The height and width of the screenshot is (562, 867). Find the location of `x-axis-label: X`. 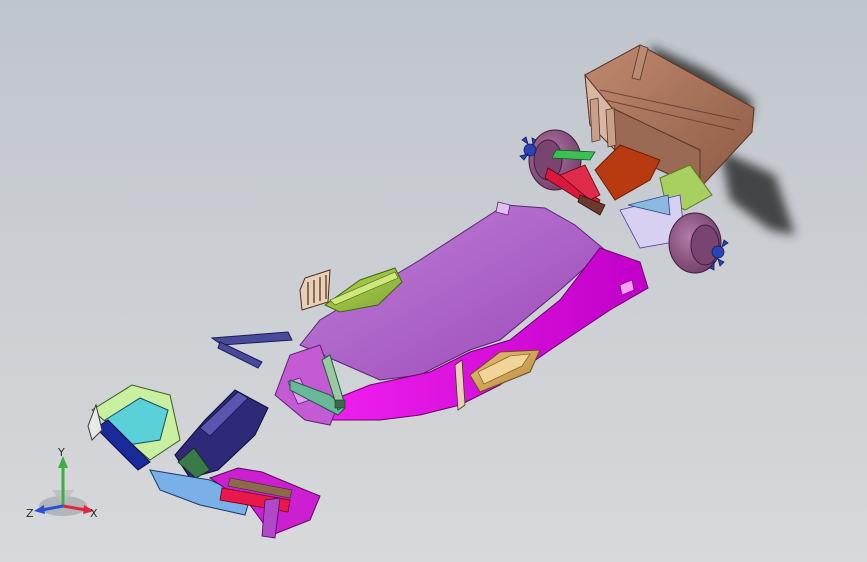

x-axis-label: X is located at coordinates (94, 513).